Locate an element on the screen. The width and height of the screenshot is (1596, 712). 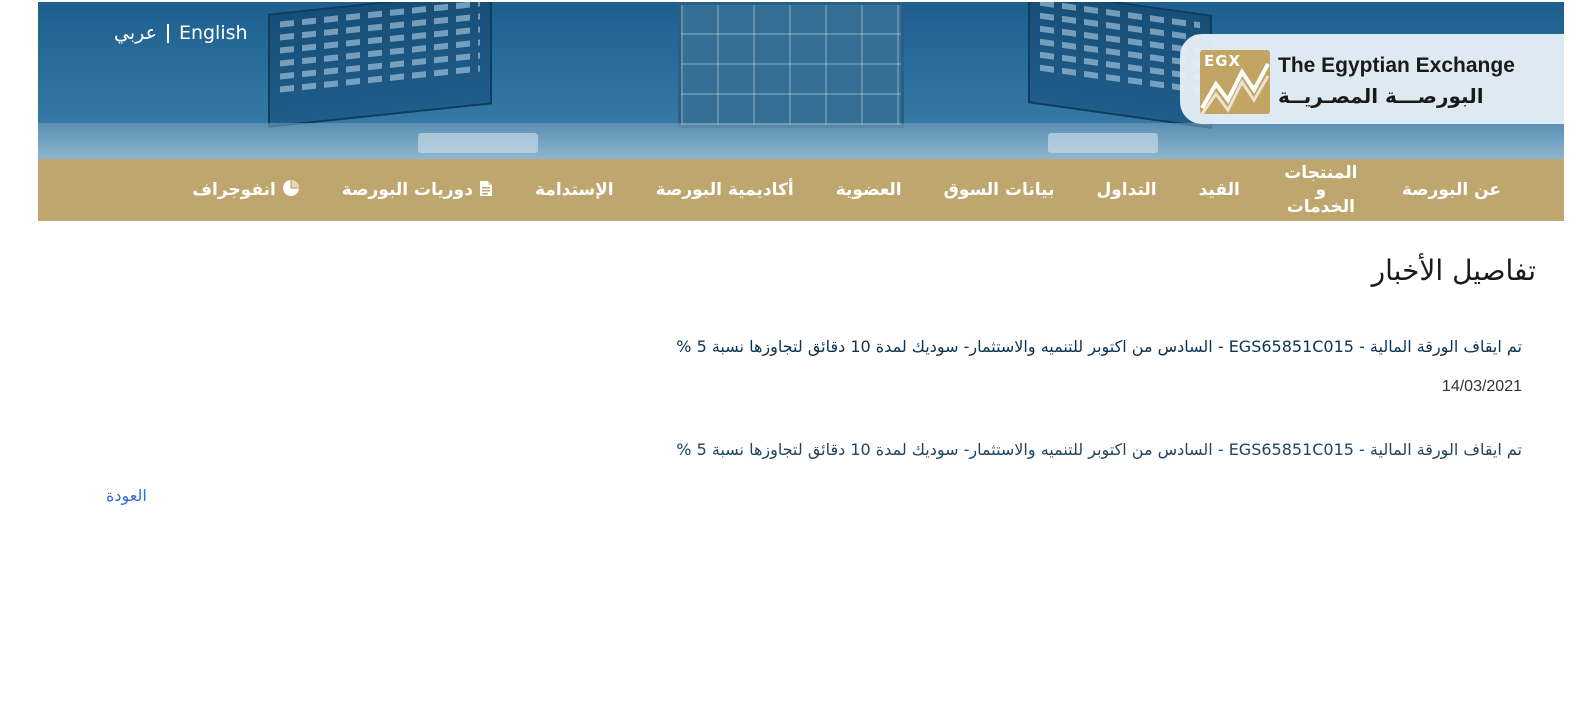
news-date: 14/03/2021 is located at coordinates (1481, 386).